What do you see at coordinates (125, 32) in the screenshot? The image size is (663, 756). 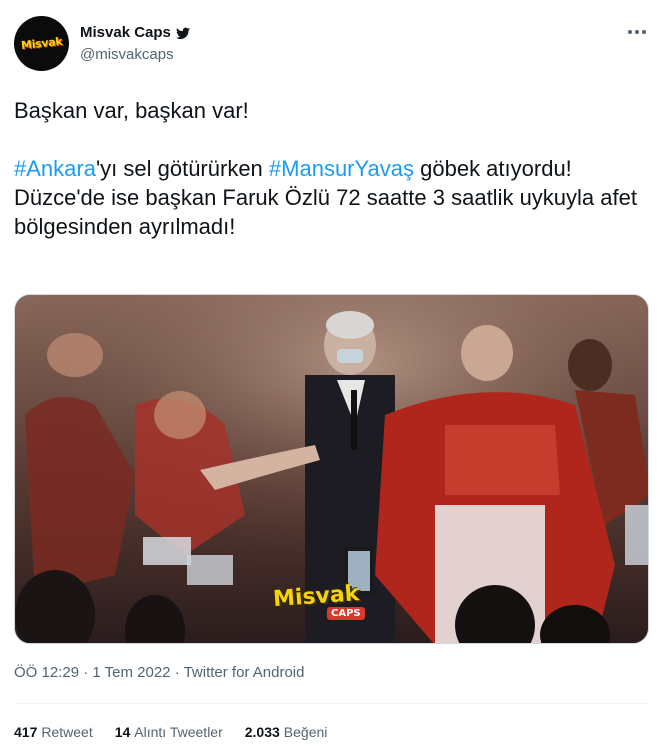 I see `display-name: Misvak Caps` at bounding box center [125, 32].